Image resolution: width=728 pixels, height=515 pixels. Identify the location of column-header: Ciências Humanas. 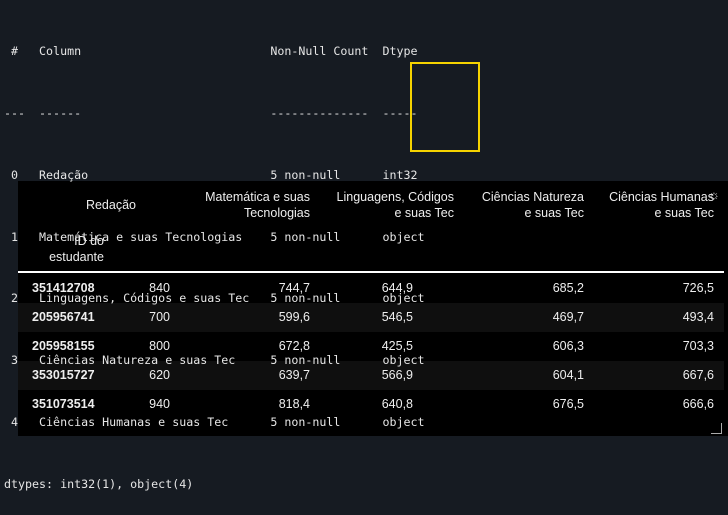
(661, 197).